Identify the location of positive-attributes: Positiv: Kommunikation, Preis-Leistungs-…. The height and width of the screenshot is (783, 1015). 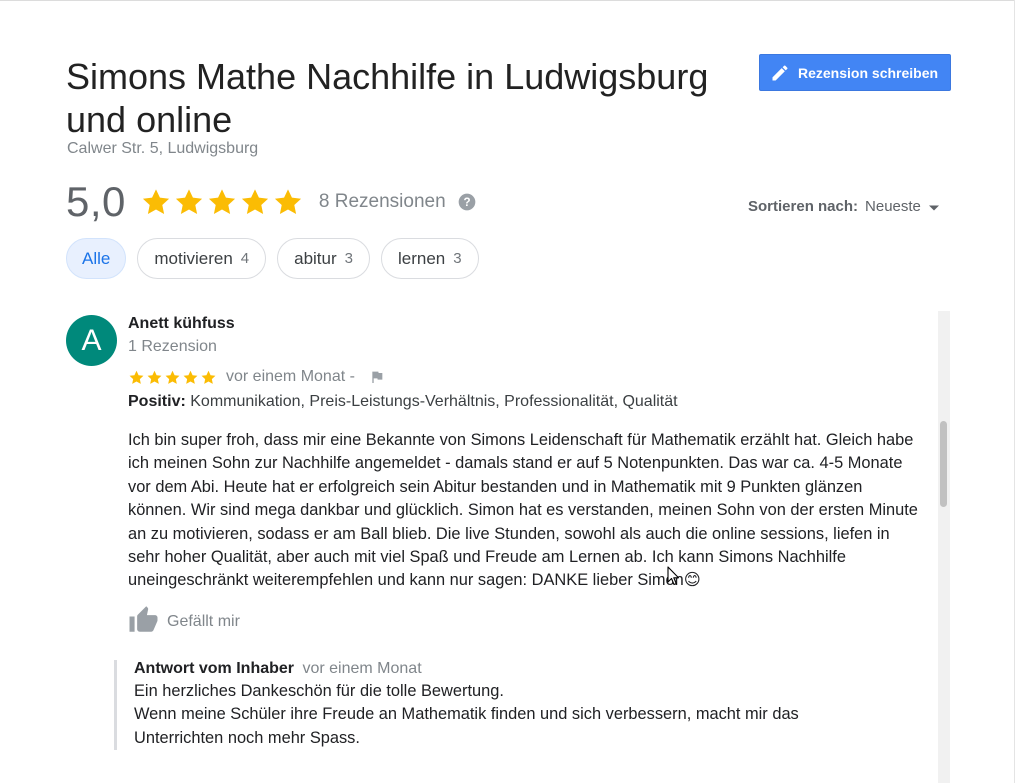
(403, 402).